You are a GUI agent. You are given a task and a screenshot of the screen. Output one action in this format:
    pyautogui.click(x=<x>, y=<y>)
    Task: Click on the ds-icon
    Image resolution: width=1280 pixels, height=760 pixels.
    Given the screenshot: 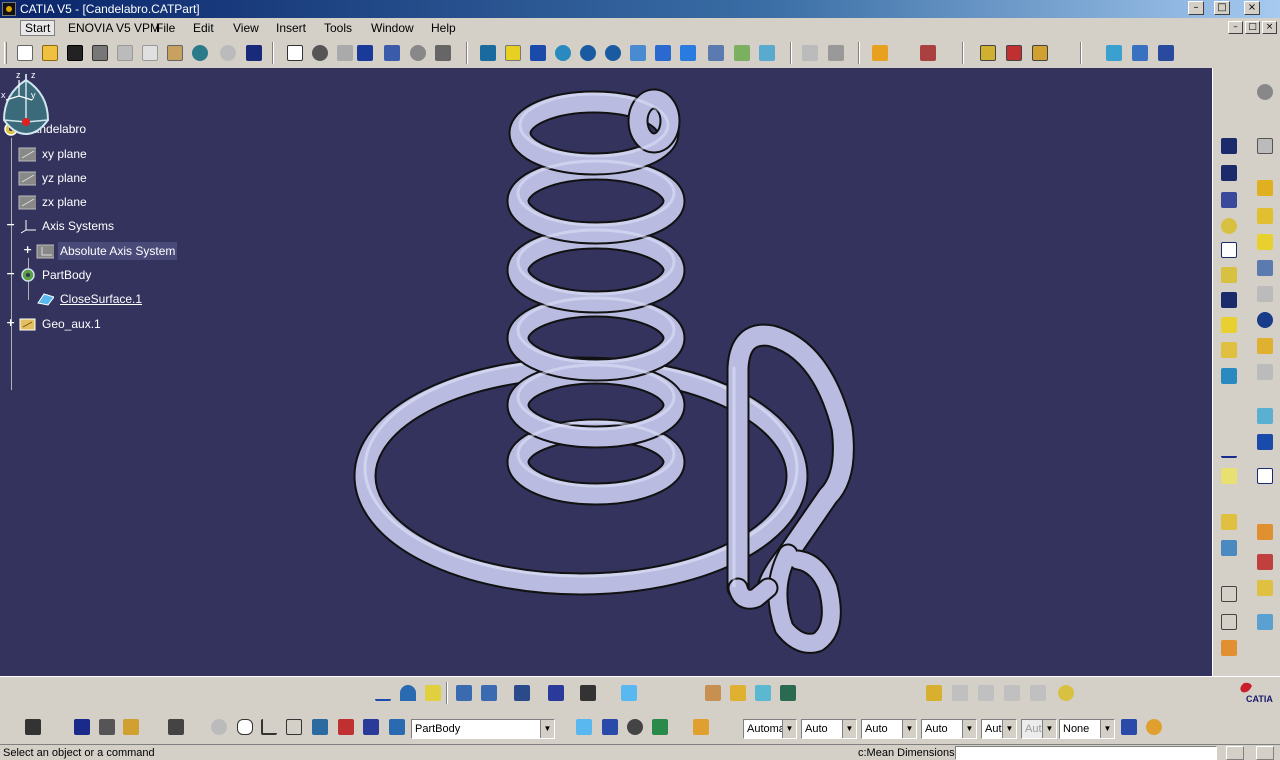 What is the action you would take?
    pyautogui.click(x=1066, y=693)
    